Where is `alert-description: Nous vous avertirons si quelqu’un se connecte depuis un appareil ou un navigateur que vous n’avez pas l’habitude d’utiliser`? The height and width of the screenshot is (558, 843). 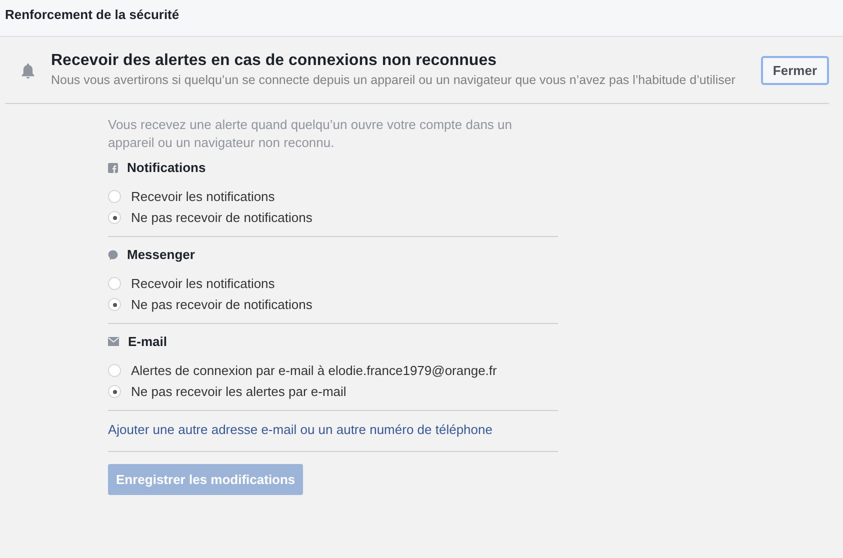 alert-description: Nous vous avertirons si quelqu’un se connecte depuis un appareil ou un navigateur que vous n’avez pas l’habitude d’utiliser is located at coordinates (393, 80).